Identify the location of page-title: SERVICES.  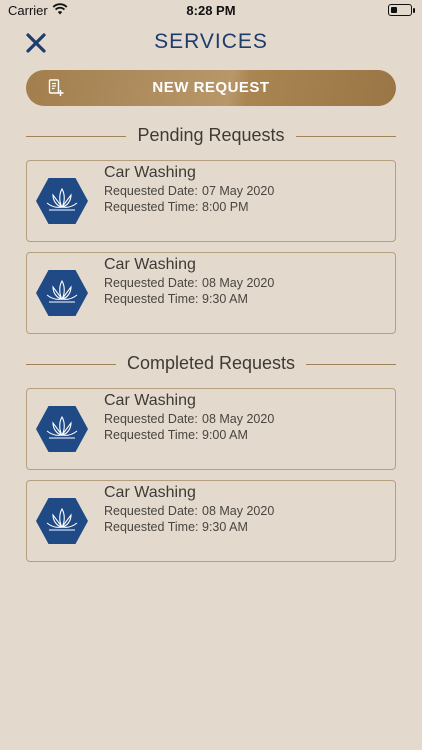
(211, 41).